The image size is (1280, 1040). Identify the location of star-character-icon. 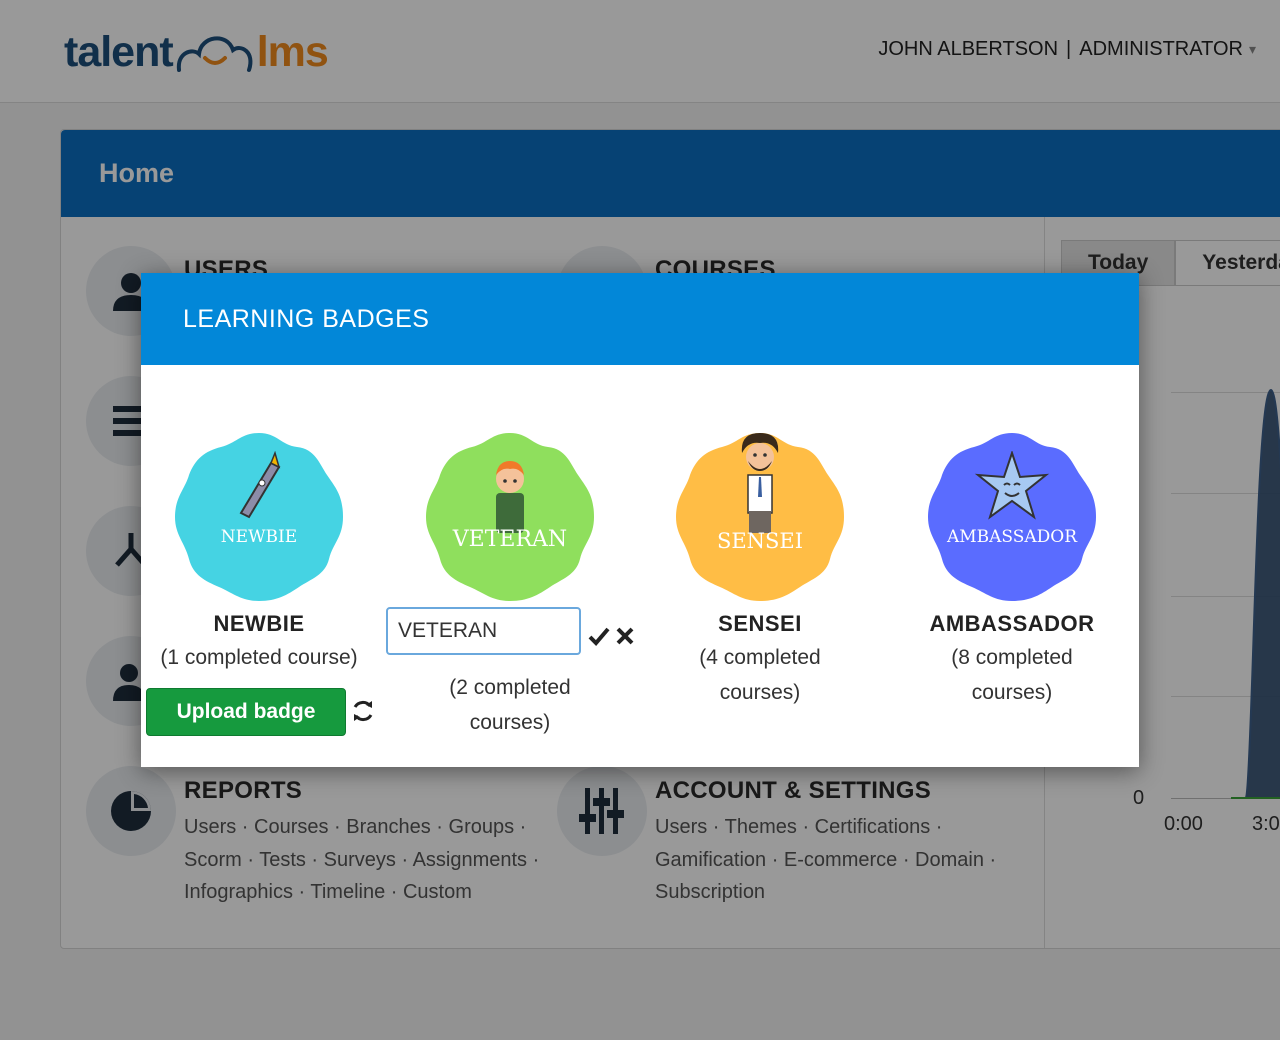
(1012, 485).